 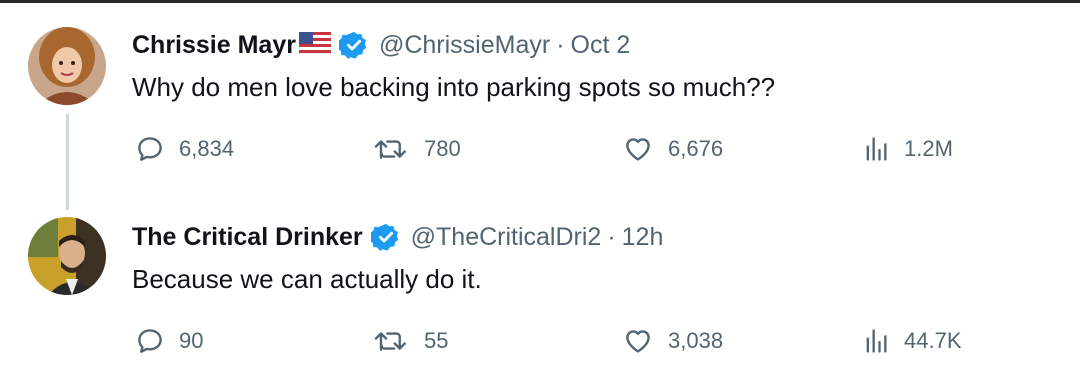 I want to click on author-handle: @TheCriticalDri2, so click(x=506, y=237).